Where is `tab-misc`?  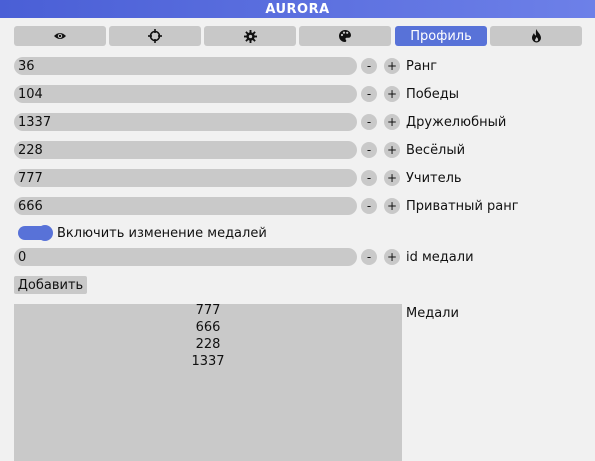
tab-misc is located at coordinates (536, 36).